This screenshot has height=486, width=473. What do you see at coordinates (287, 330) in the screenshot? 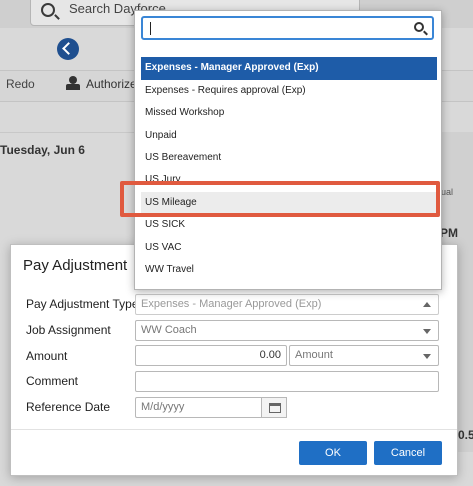
I see `job-assignment-select: WW Coach` at bounding box center [287, 330].